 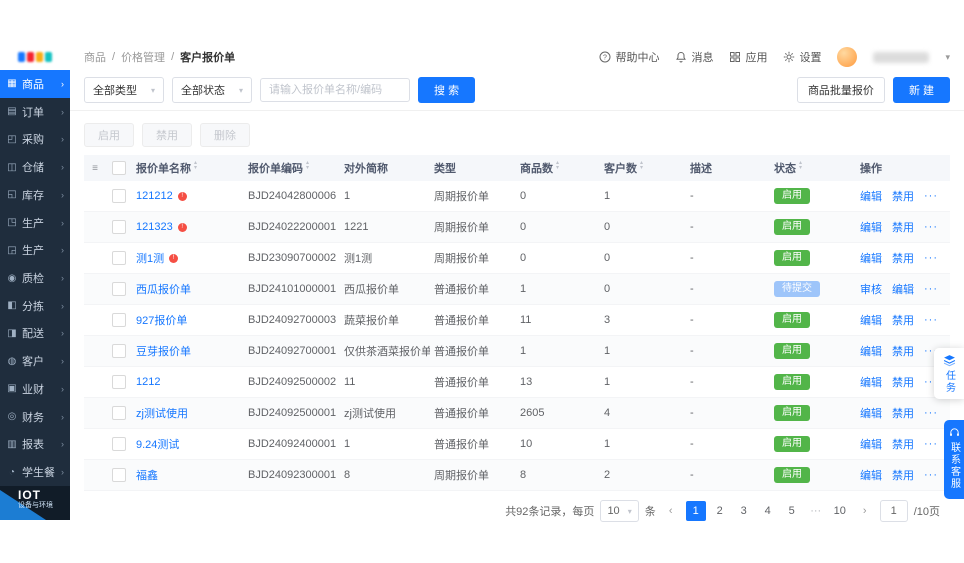 What do you see at coordinates (840, 90) in the screenshot?
I see `batch-quote-button: 商品批量报价` at bounding box center [840, 90].